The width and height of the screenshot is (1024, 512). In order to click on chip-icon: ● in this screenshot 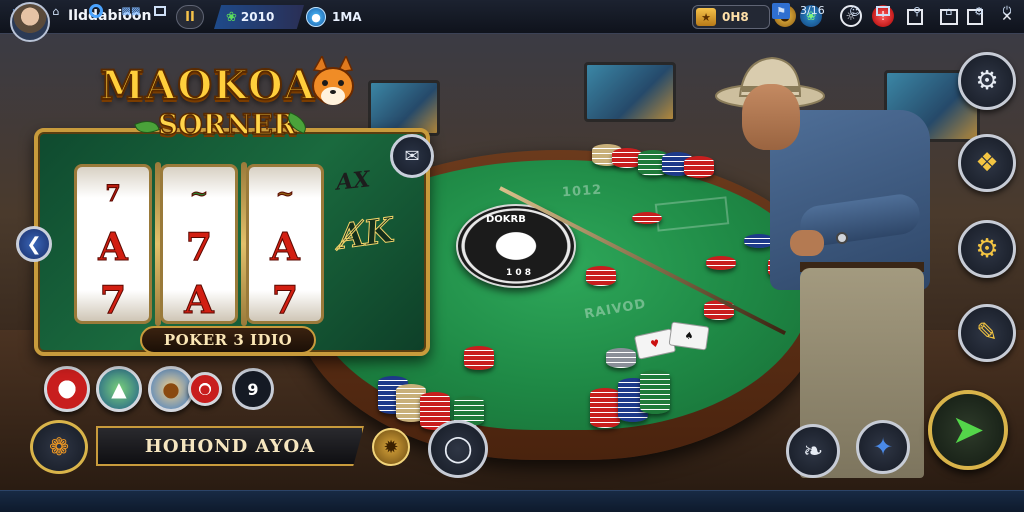, I will do `click(205, 389)`.